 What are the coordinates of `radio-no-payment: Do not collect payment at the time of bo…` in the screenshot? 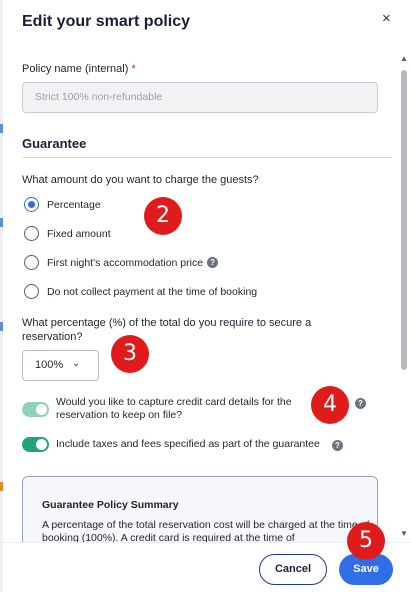 It's located at (140, 291).